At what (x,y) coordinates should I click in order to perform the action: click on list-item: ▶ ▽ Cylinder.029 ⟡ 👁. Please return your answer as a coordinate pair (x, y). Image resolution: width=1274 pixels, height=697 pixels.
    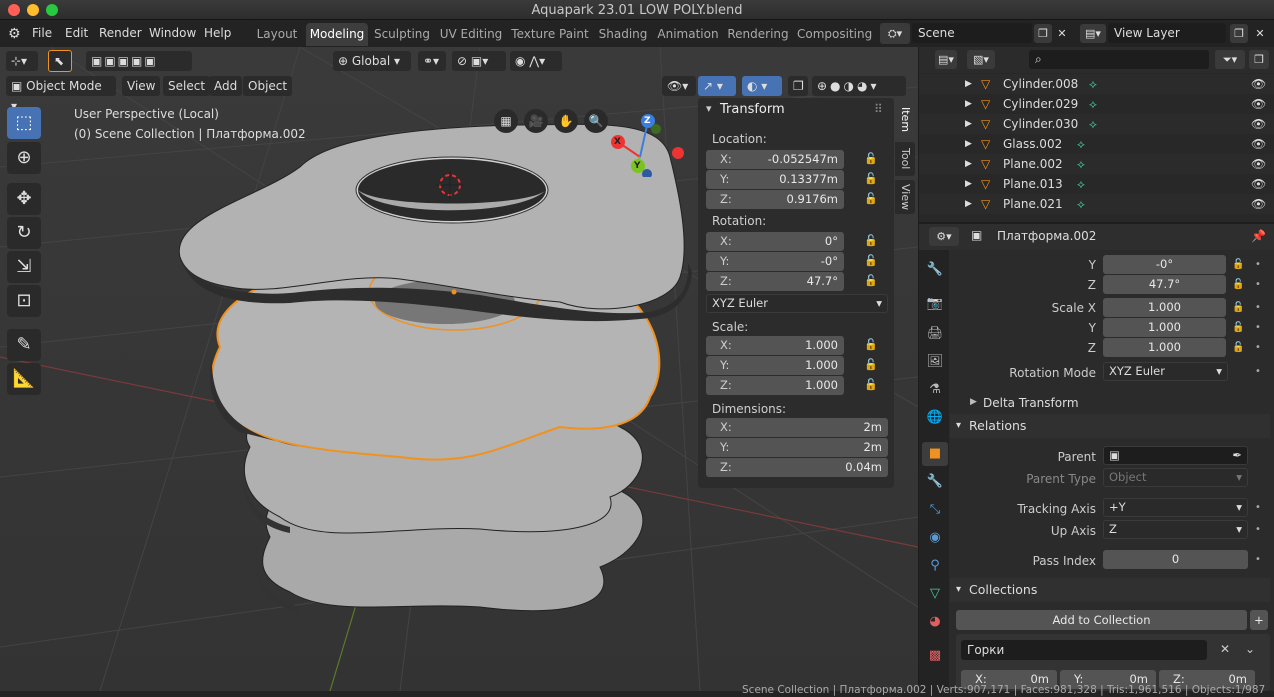
    Looking at the image, I should click on (1096, 104).